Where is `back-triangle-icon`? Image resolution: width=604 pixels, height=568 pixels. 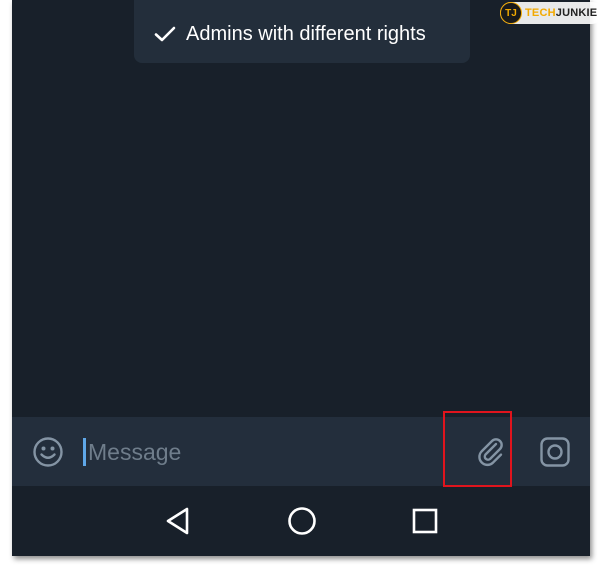
back-triangle-icon is located at coordinates (178, 521).